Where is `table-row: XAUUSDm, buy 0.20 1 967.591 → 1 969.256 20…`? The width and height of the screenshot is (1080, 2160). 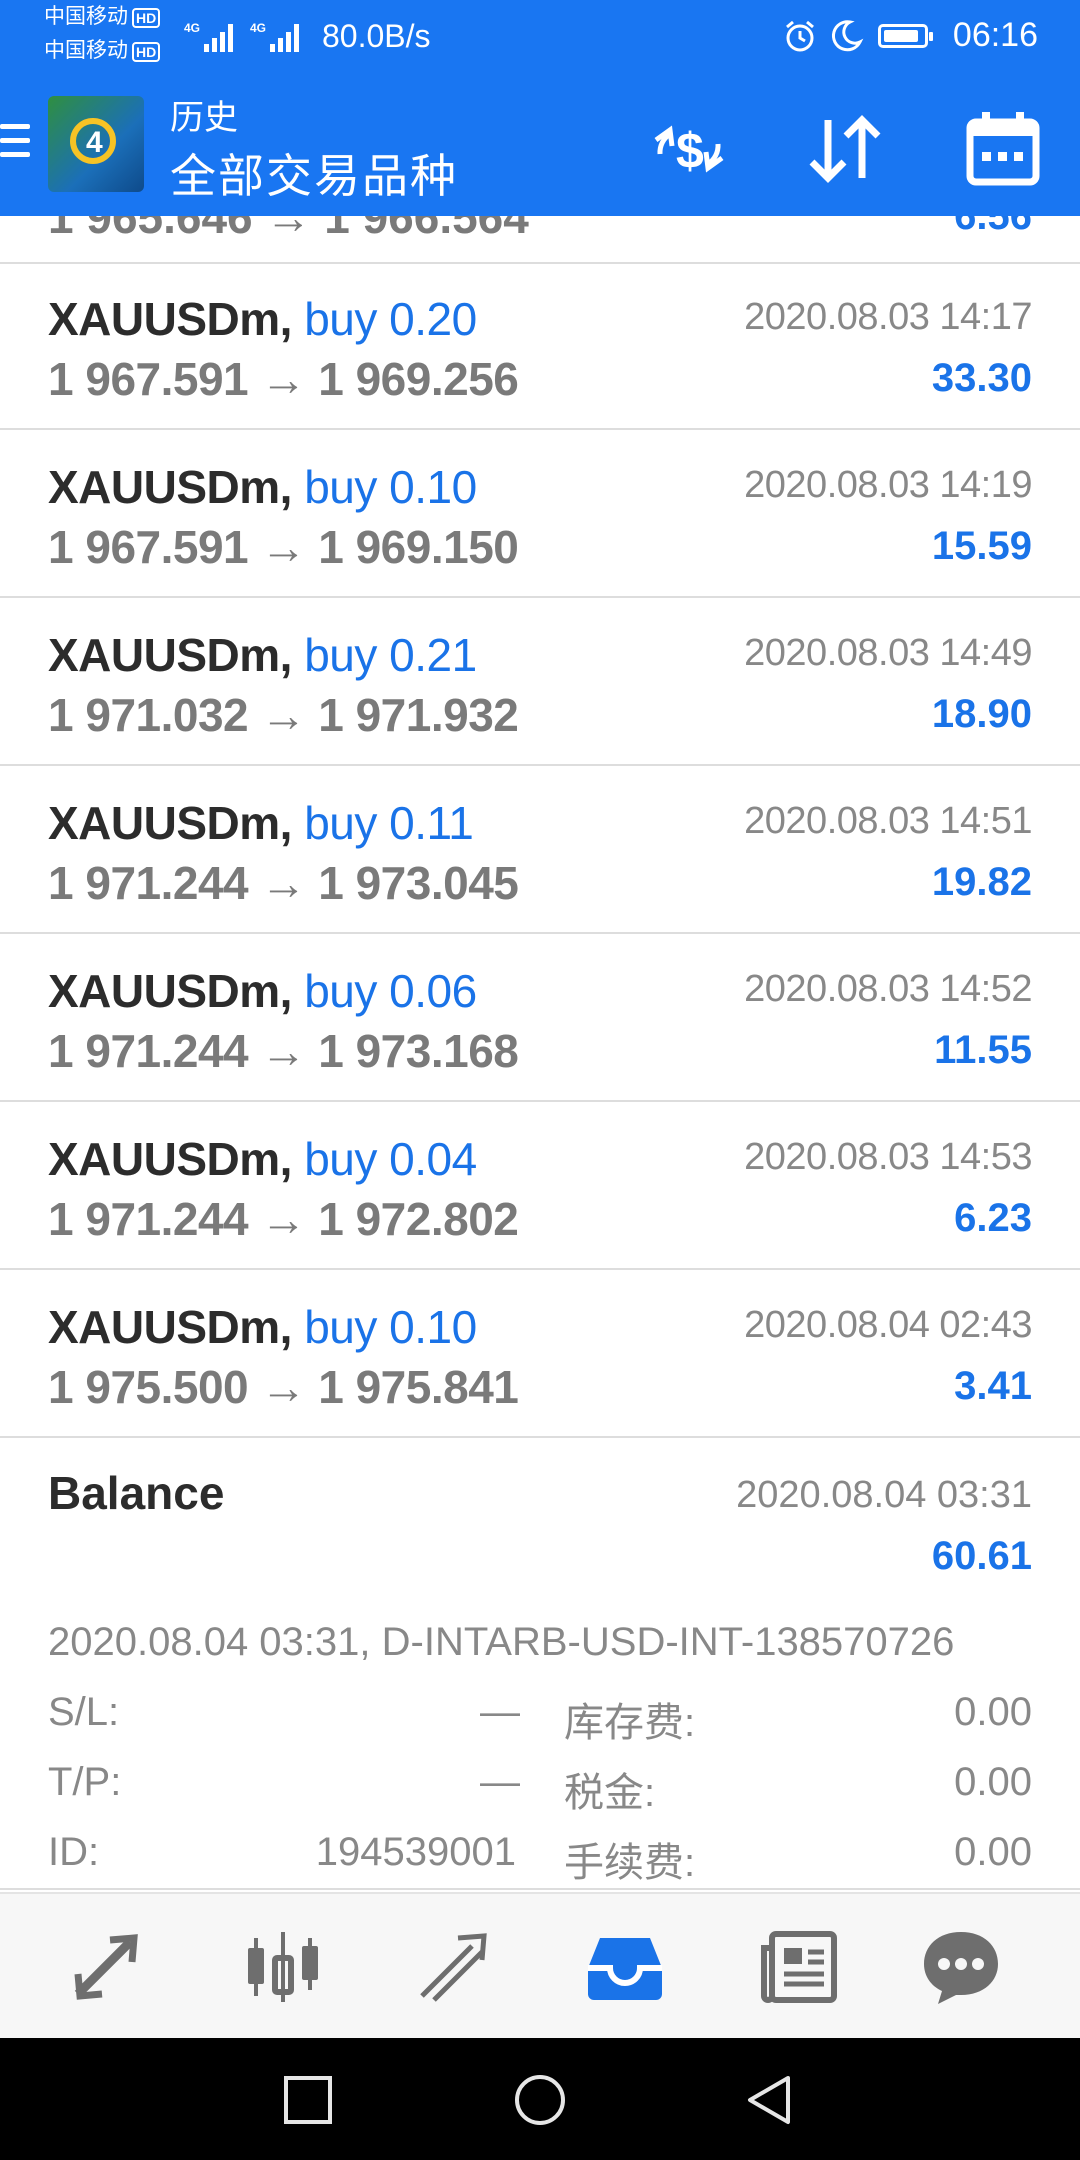 table-row: XAUUSDm, buy 0.20 1 967.591 → 1 969.256 20… is located at coordinates (540, 347).